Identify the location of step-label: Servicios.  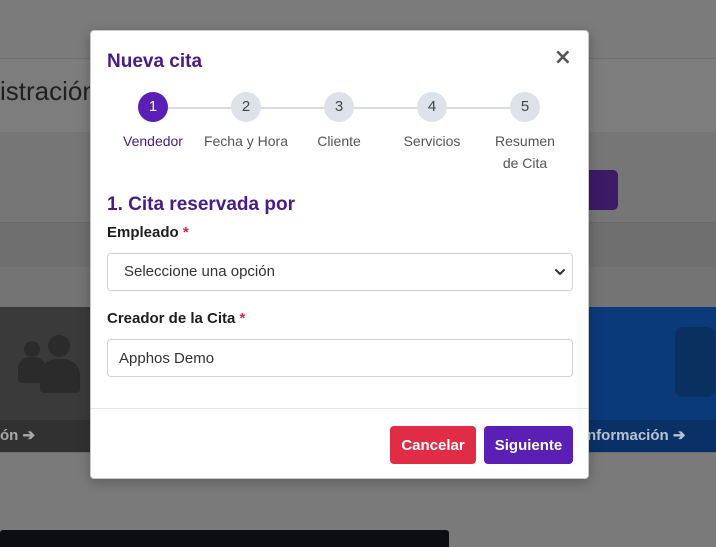
(432, 141).